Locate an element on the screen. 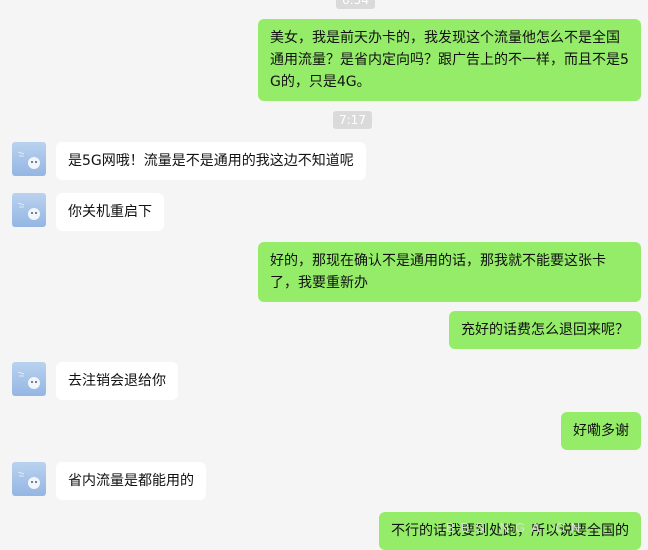  timestamp: 7:17 is located at coordinates (352, 120).